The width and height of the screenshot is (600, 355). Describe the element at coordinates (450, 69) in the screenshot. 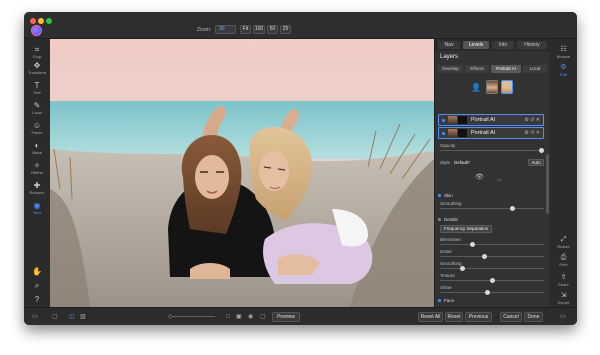

I see `tab-develop: Develop` at that location.